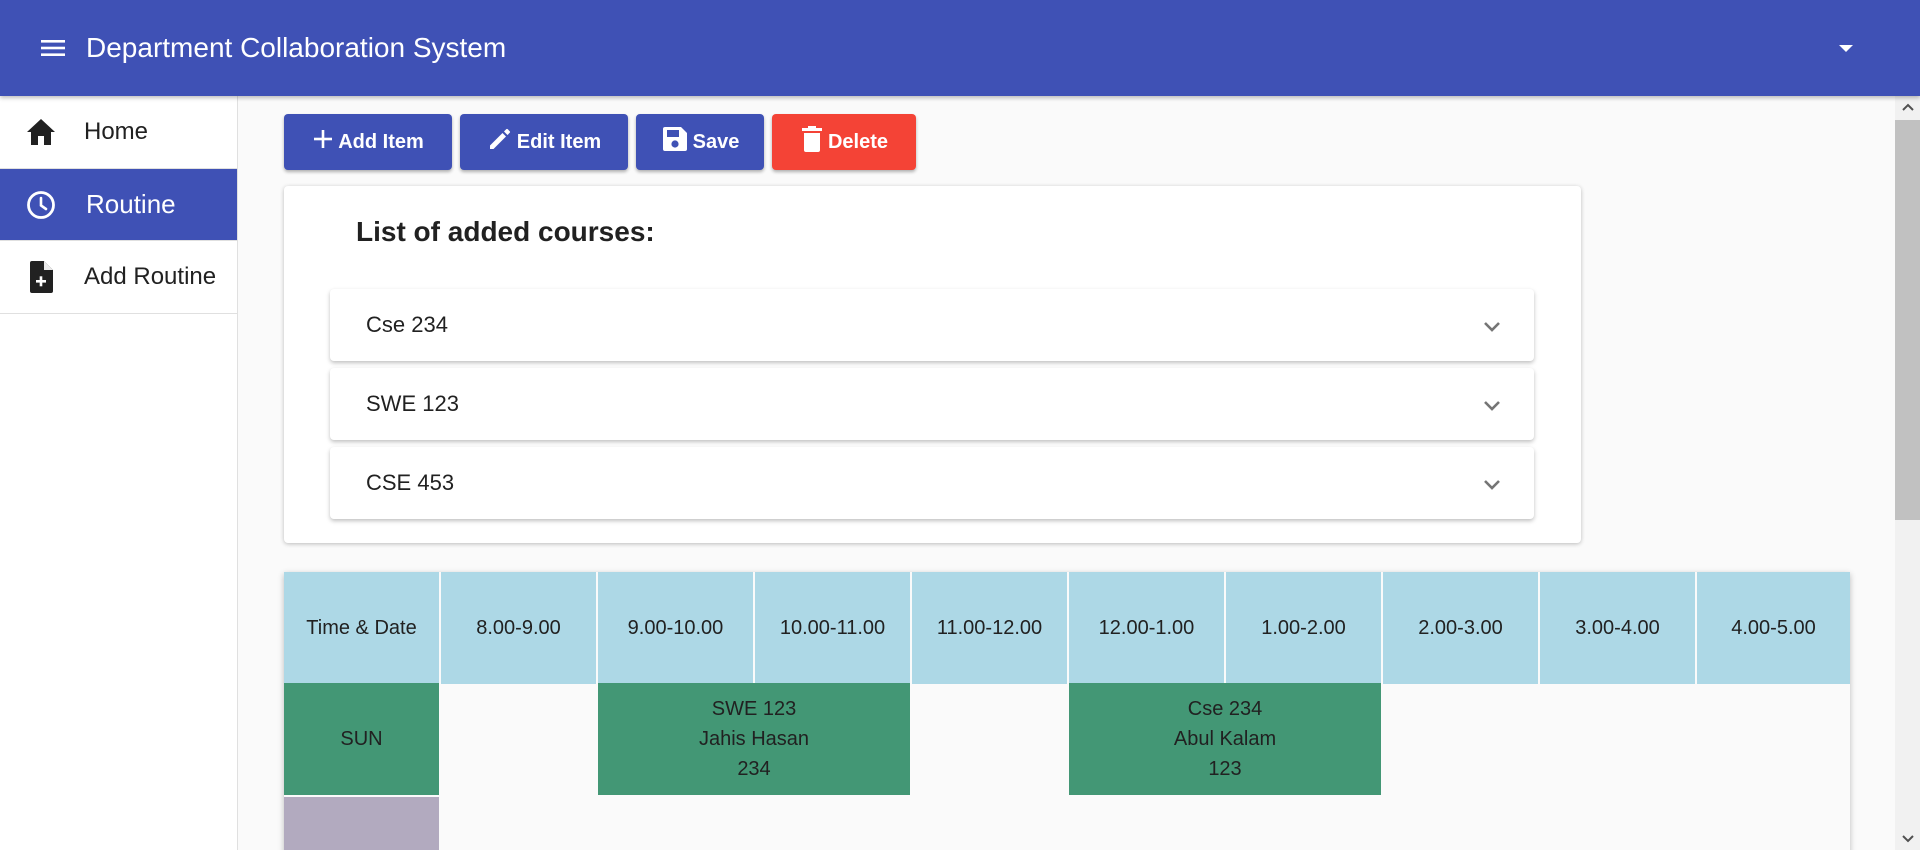  Describe the element at coordinates (960, 48) in the screenshot. I see `app-bar: Department Collaboration System` at that location.